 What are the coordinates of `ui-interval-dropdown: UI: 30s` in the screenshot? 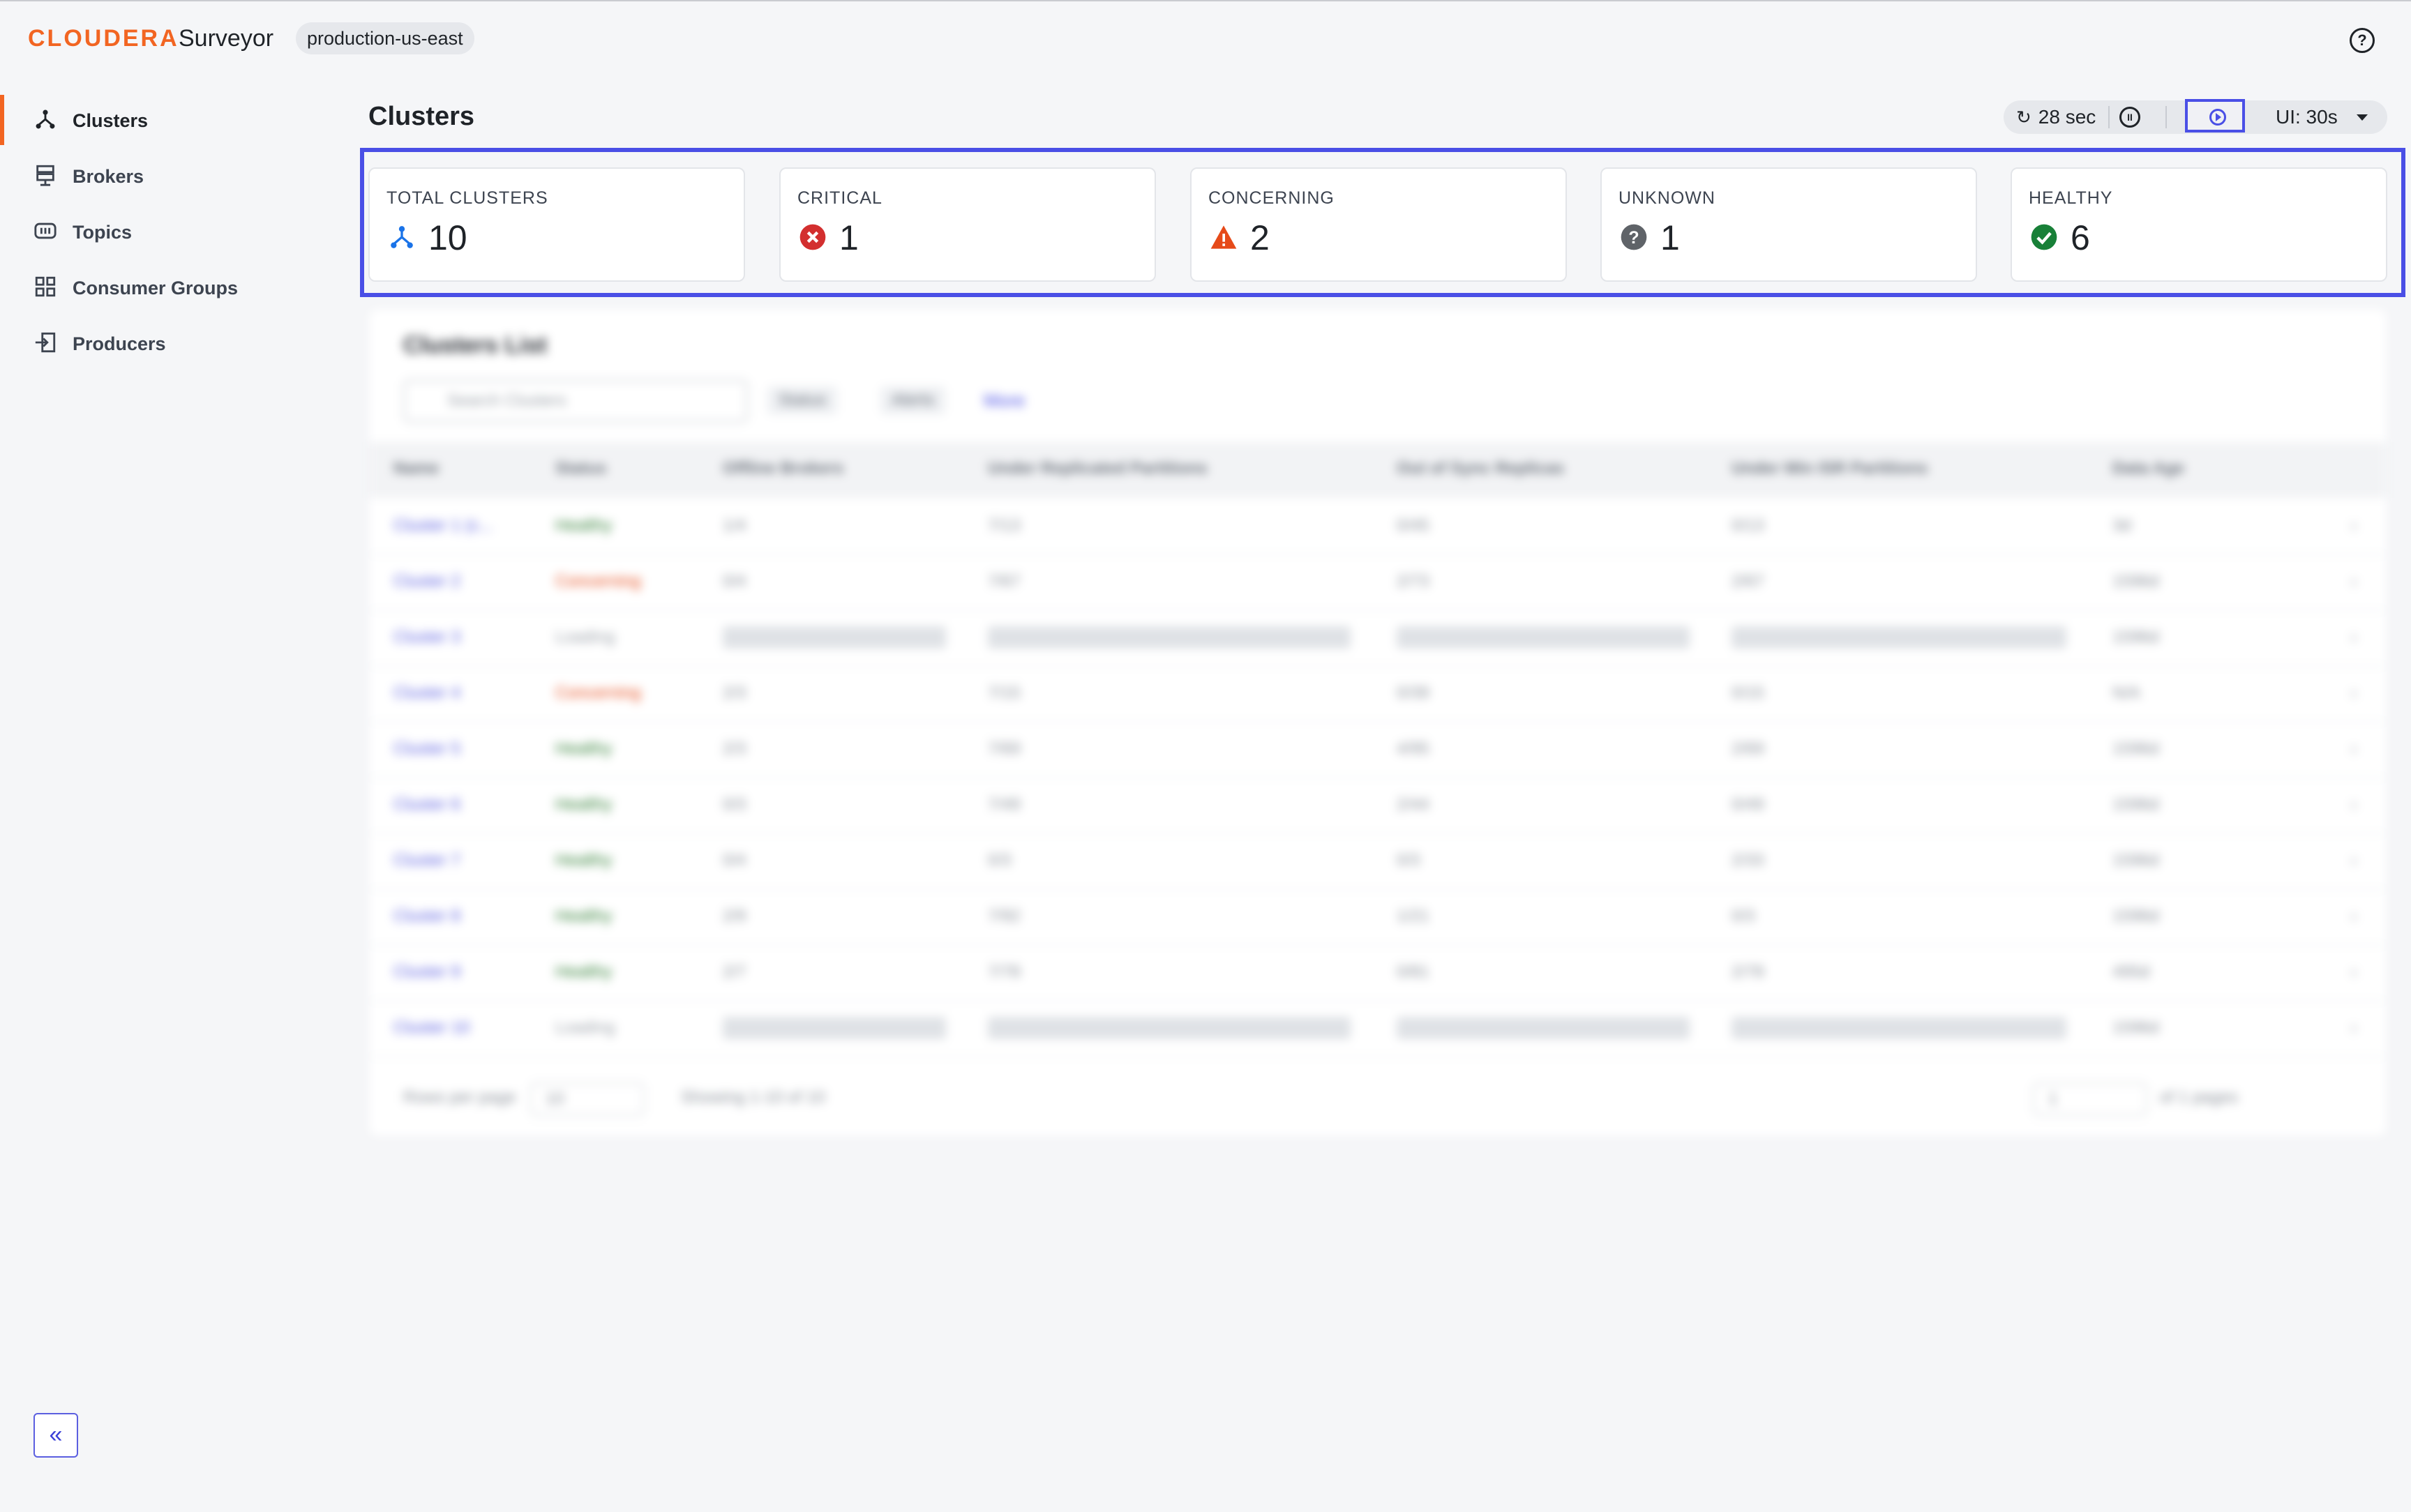 It's located at (2307, 117).